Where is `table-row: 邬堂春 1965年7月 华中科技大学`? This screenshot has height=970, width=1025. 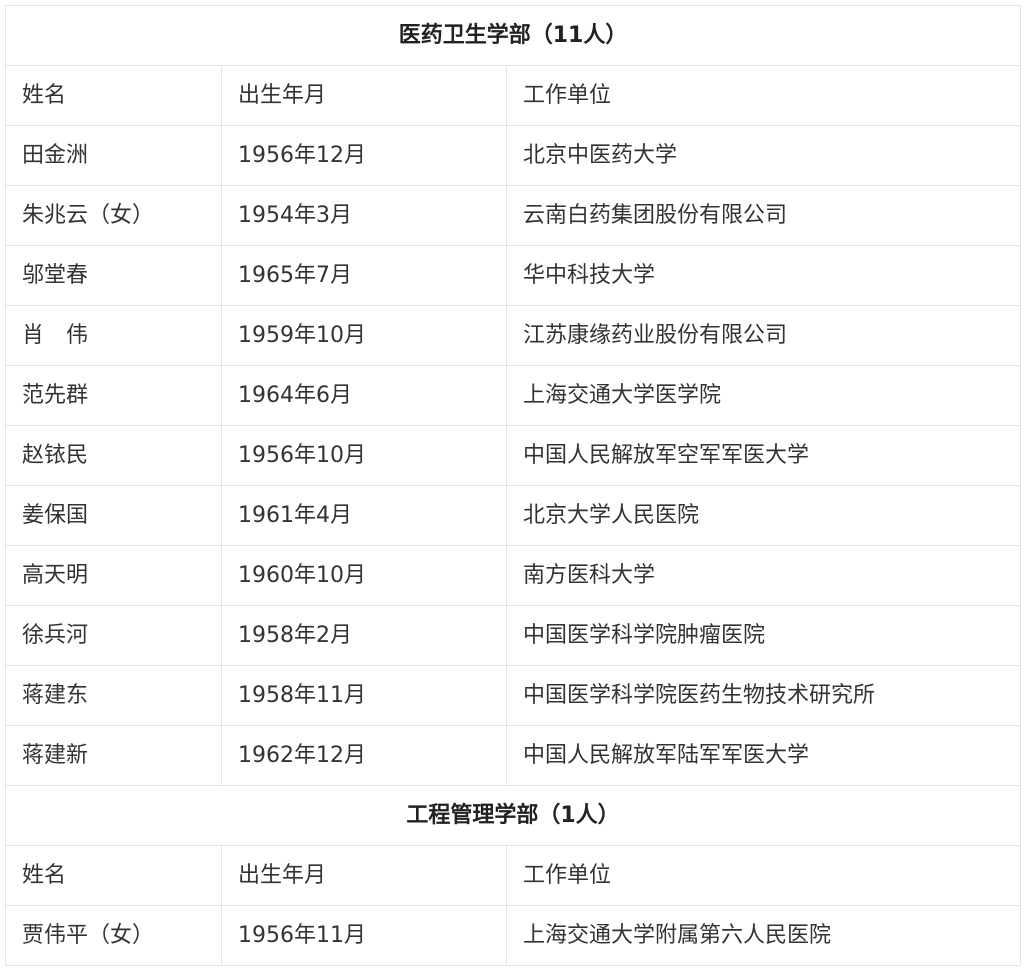 table-row: 邬堂春 1965年7月 华中科技大学 is located at coordinates (513, 275).